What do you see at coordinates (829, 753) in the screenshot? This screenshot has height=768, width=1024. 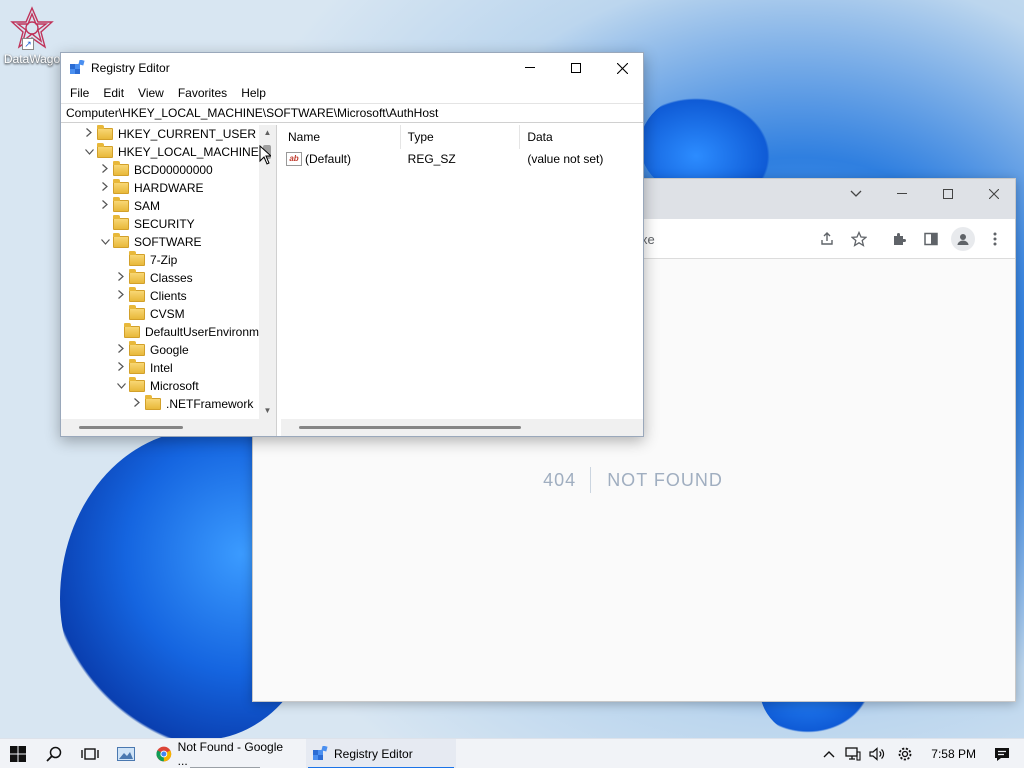 I see `show-hidden-icons-chevron-icon` at bounding box center [829, 753].